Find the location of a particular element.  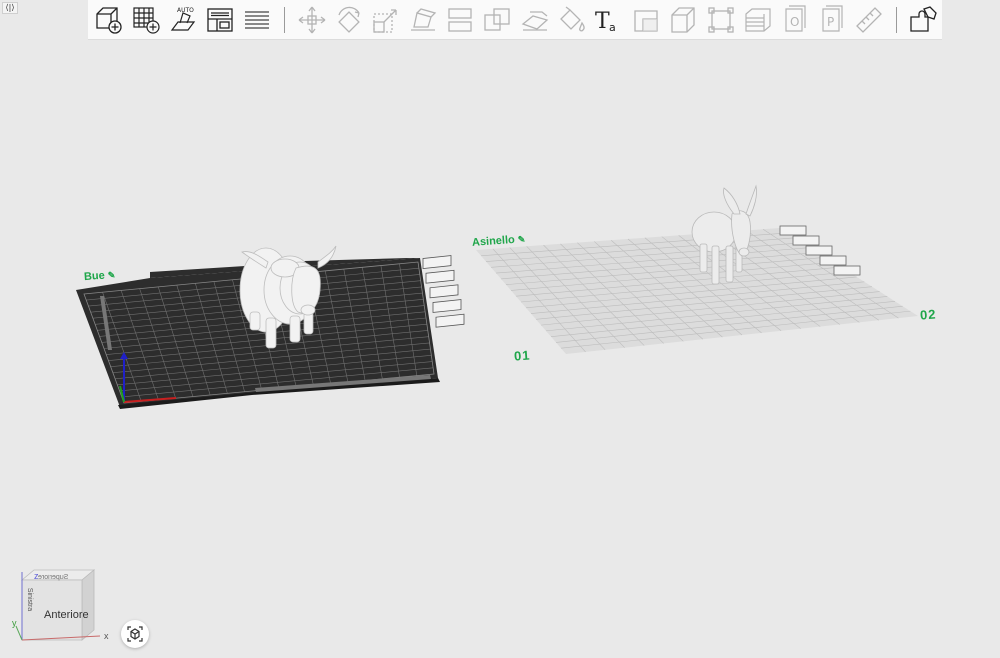

plate-01-name: Bue ✎ is located at coordinates (100, 276).